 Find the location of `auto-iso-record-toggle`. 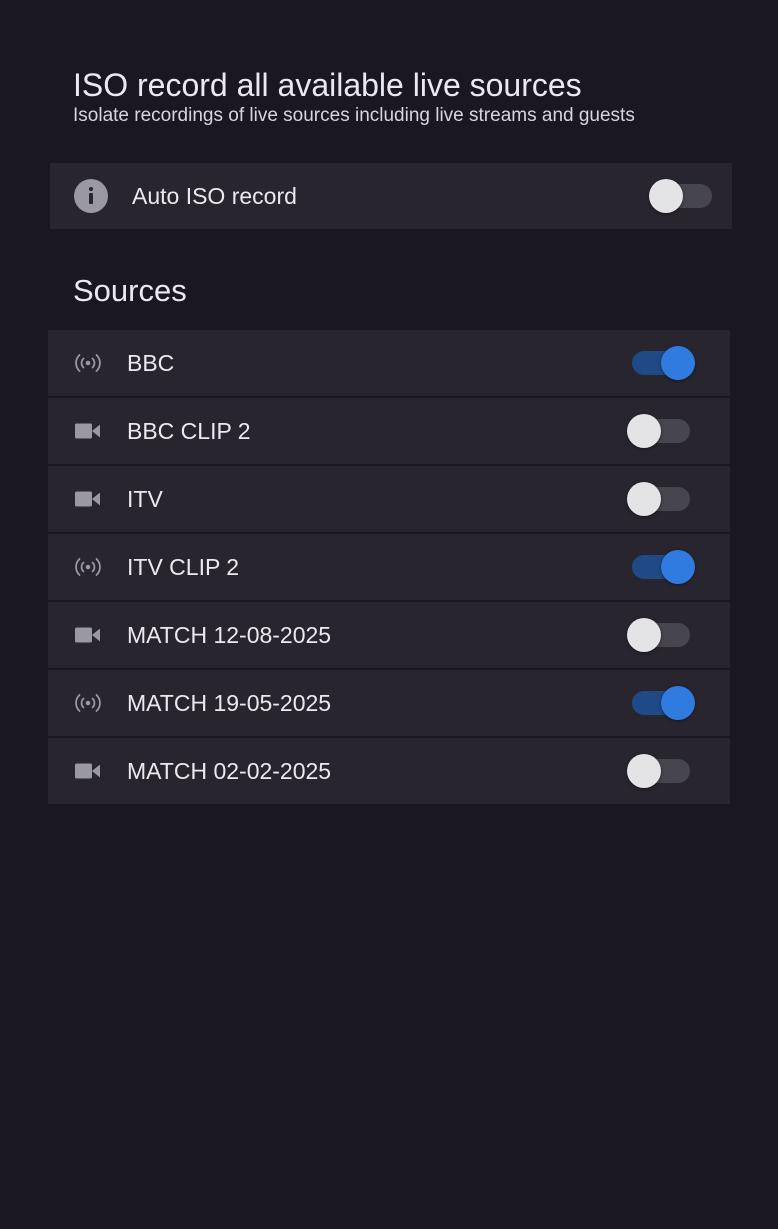

auto-iso-record-toggle is located at coordinates (680, 196).